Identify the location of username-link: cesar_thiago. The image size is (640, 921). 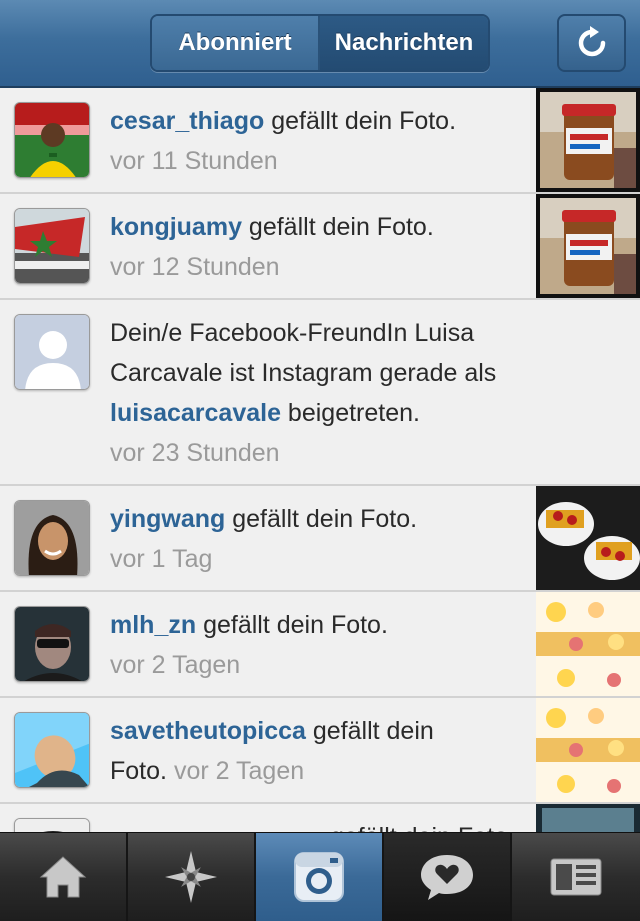
(187, 121).